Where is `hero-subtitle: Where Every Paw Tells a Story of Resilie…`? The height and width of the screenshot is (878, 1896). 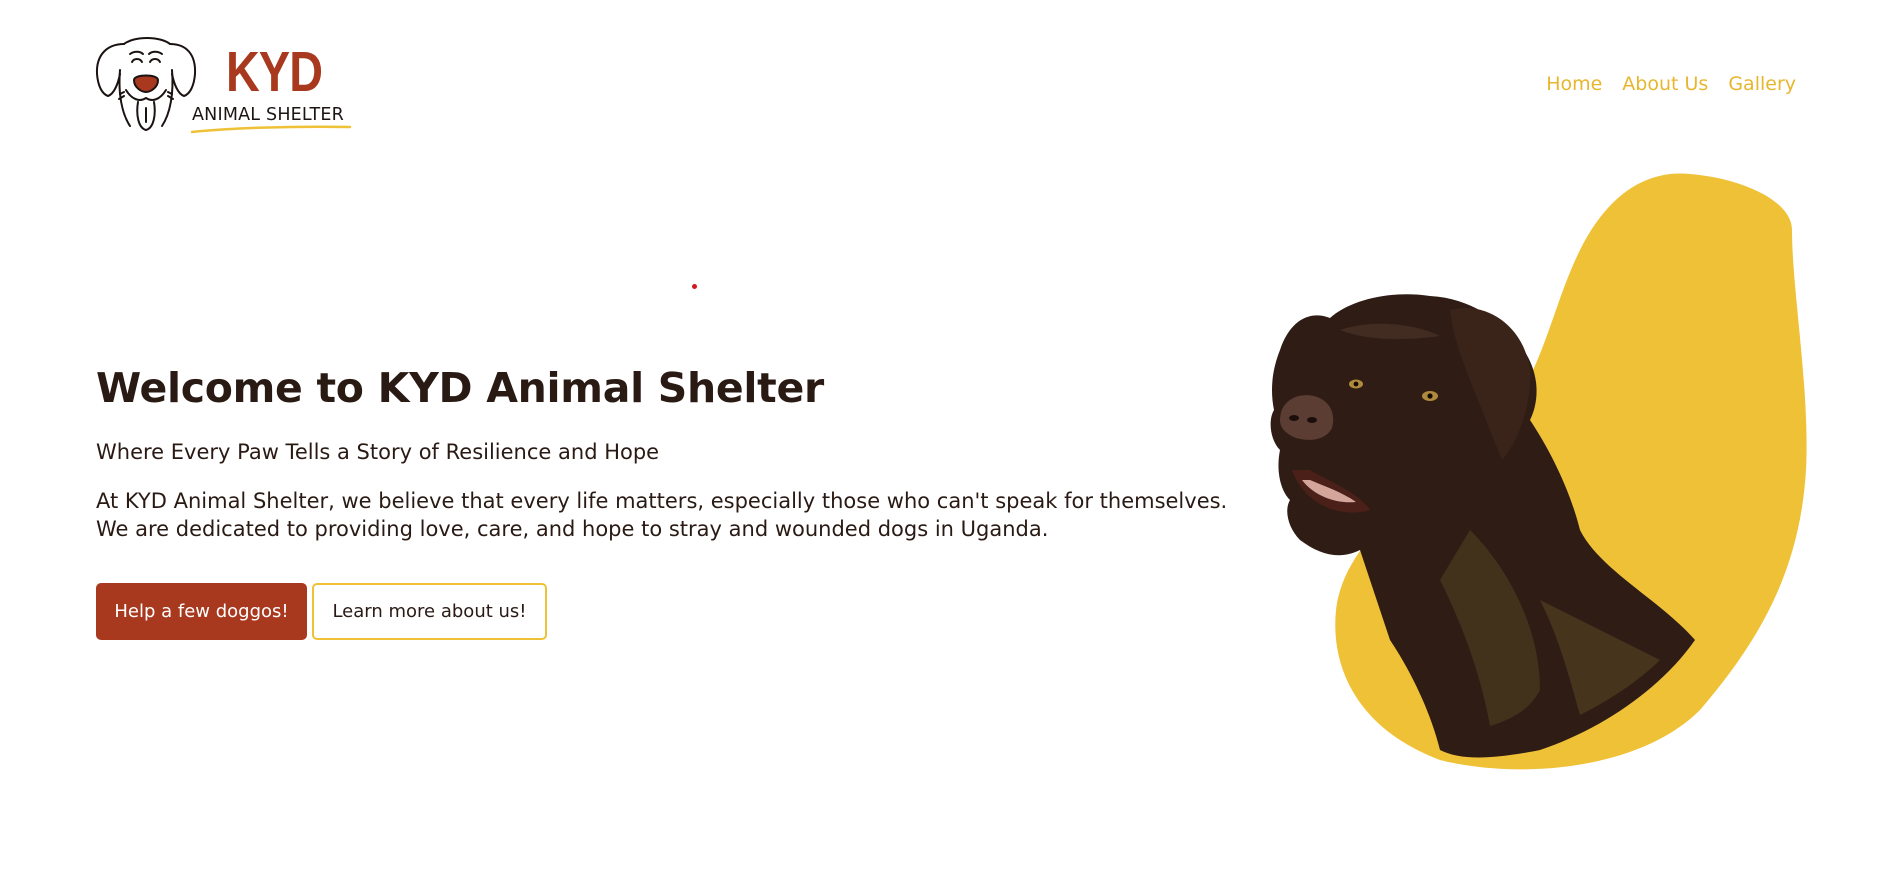
hero-subtitle: Where Every Paw Tells a Story of Resilie… is located at coordinates (378, 452).